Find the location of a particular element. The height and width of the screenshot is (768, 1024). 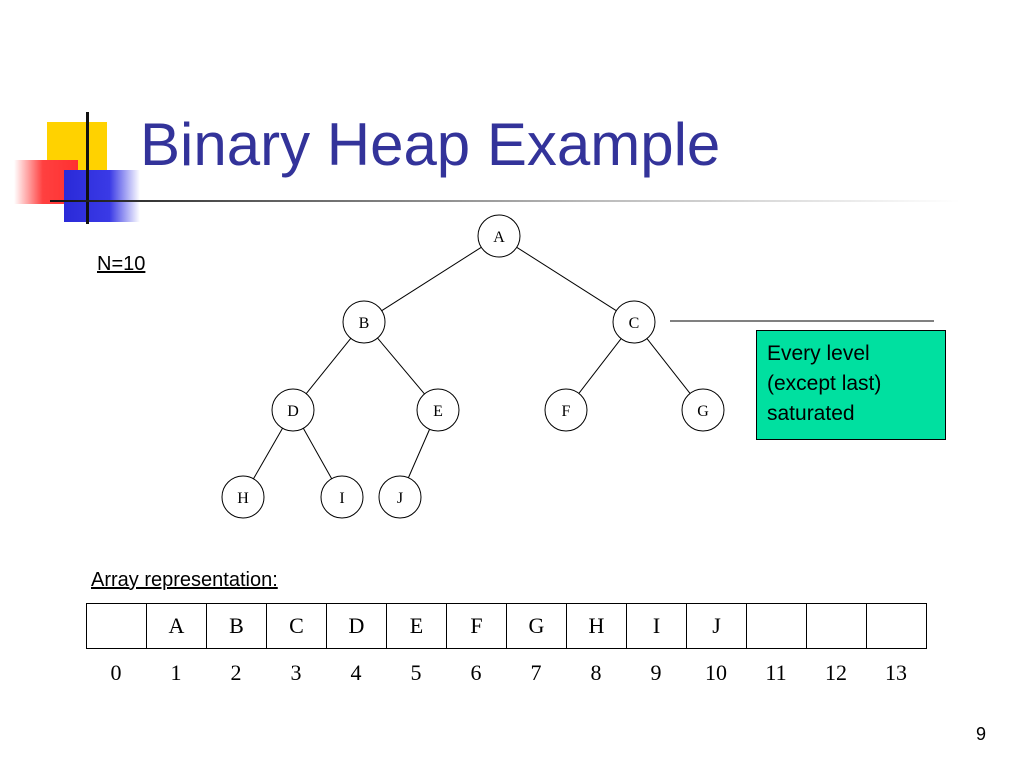

tree-node-label: C is located at coordinates (634, 323).